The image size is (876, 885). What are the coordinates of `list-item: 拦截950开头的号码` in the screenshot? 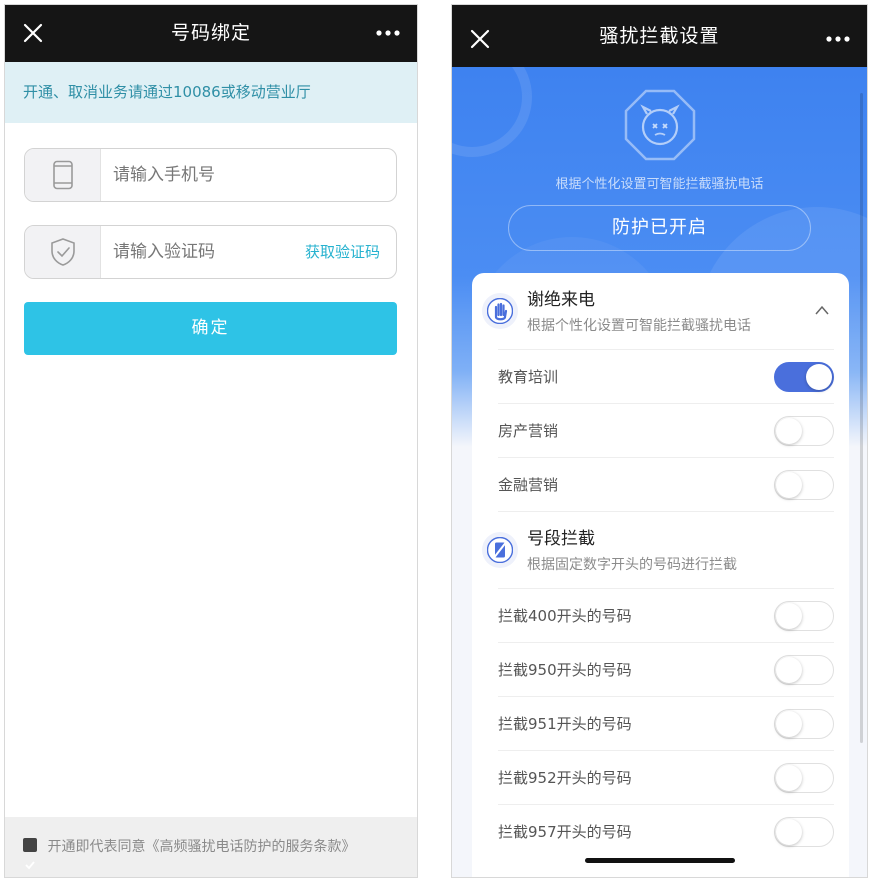 It's located at (666, 669).